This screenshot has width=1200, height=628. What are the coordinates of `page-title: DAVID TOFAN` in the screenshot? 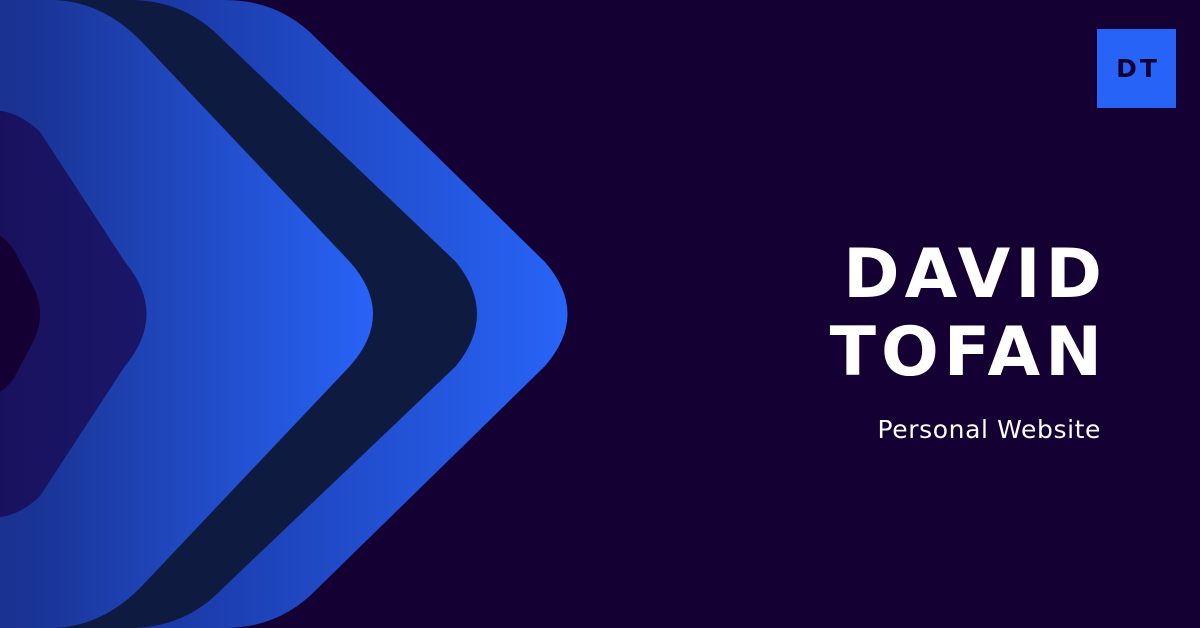 It's located at (966, 314).